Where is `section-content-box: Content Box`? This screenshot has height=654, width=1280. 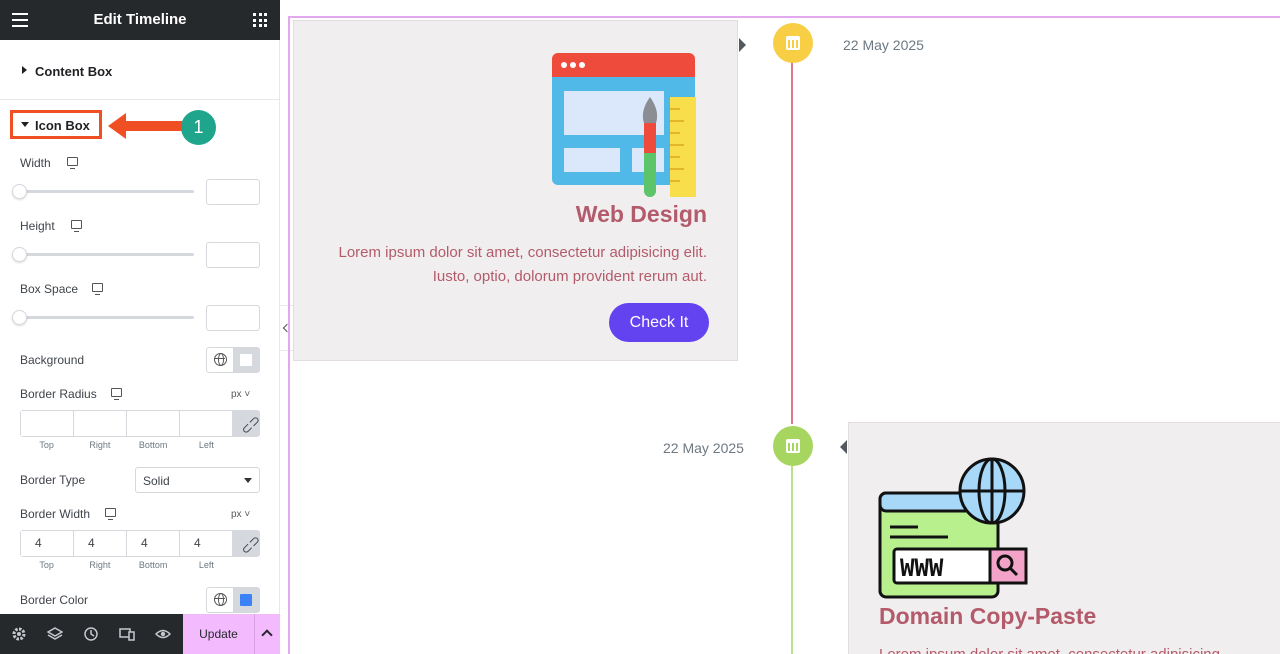 section-content-box: Content Box is located at coordinates (140, 70).